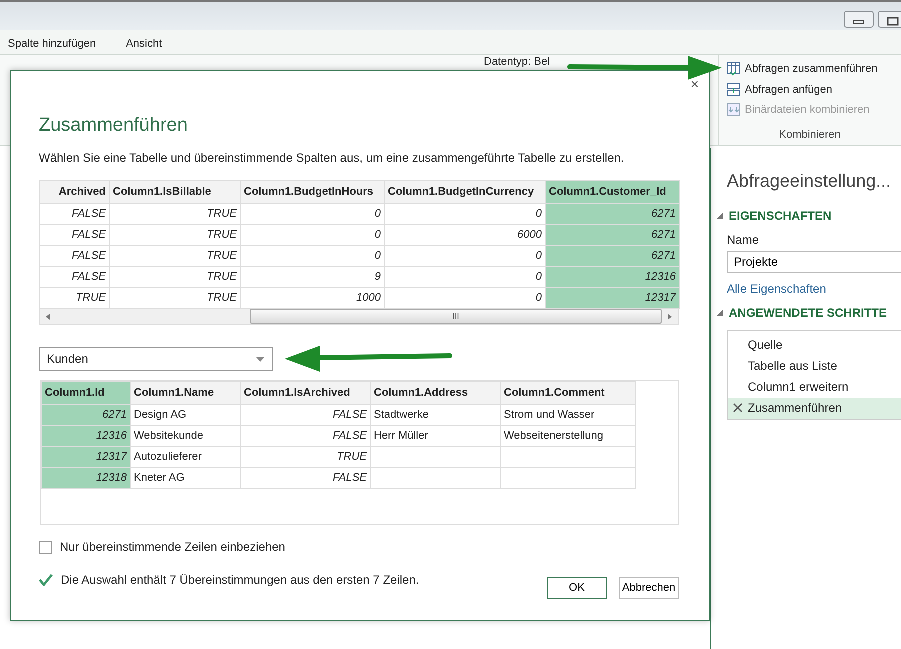  Describe the element at coordinates (75, 192) in the screenshot. I see `column-header: Archived` at that location.